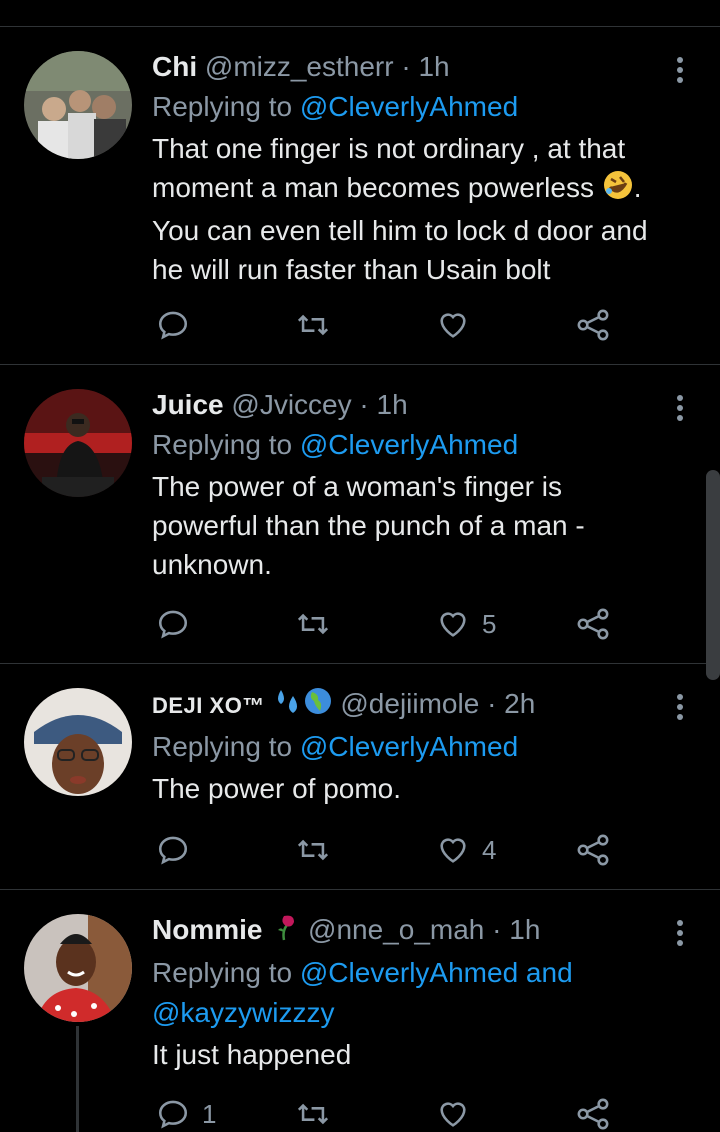 The height and width of the screenshot is (1132, 720). Describe the element at coordinates (208, 705) in the screenshot. I see `display-name: DEJI XO™` at that location.